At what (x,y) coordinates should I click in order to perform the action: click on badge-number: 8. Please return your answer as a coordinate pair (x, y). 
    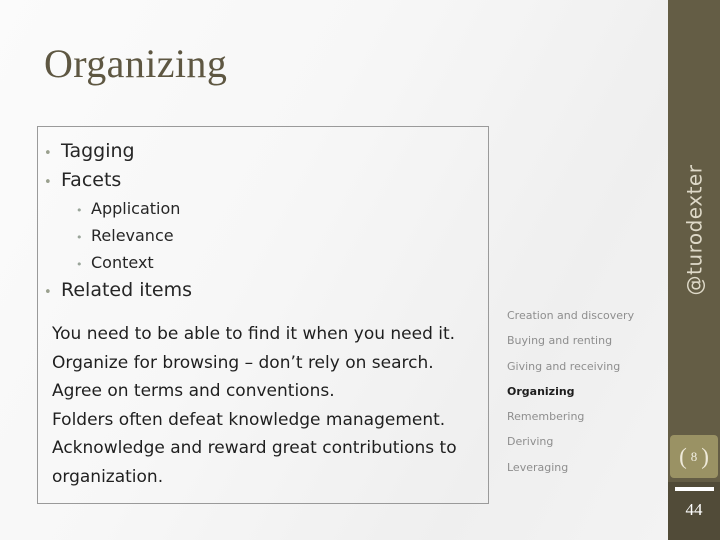
    Looking at the image, I should click on (694, 456).